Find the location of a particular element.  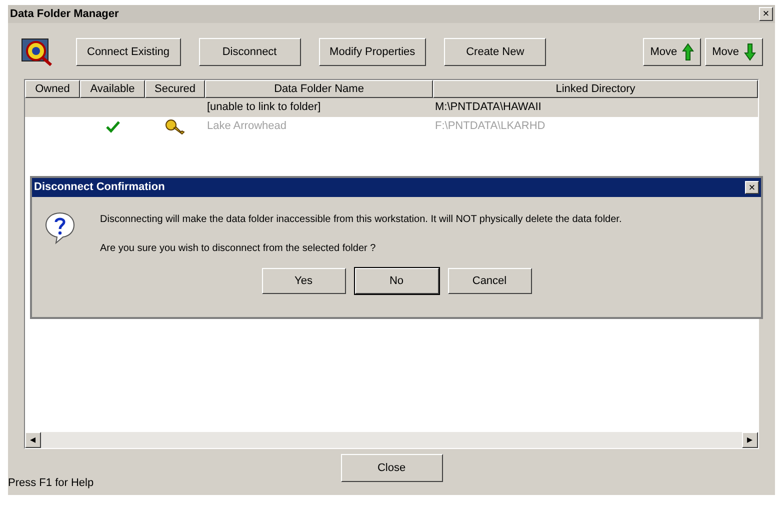

column-header: Available is located at coordinates (112, 89).